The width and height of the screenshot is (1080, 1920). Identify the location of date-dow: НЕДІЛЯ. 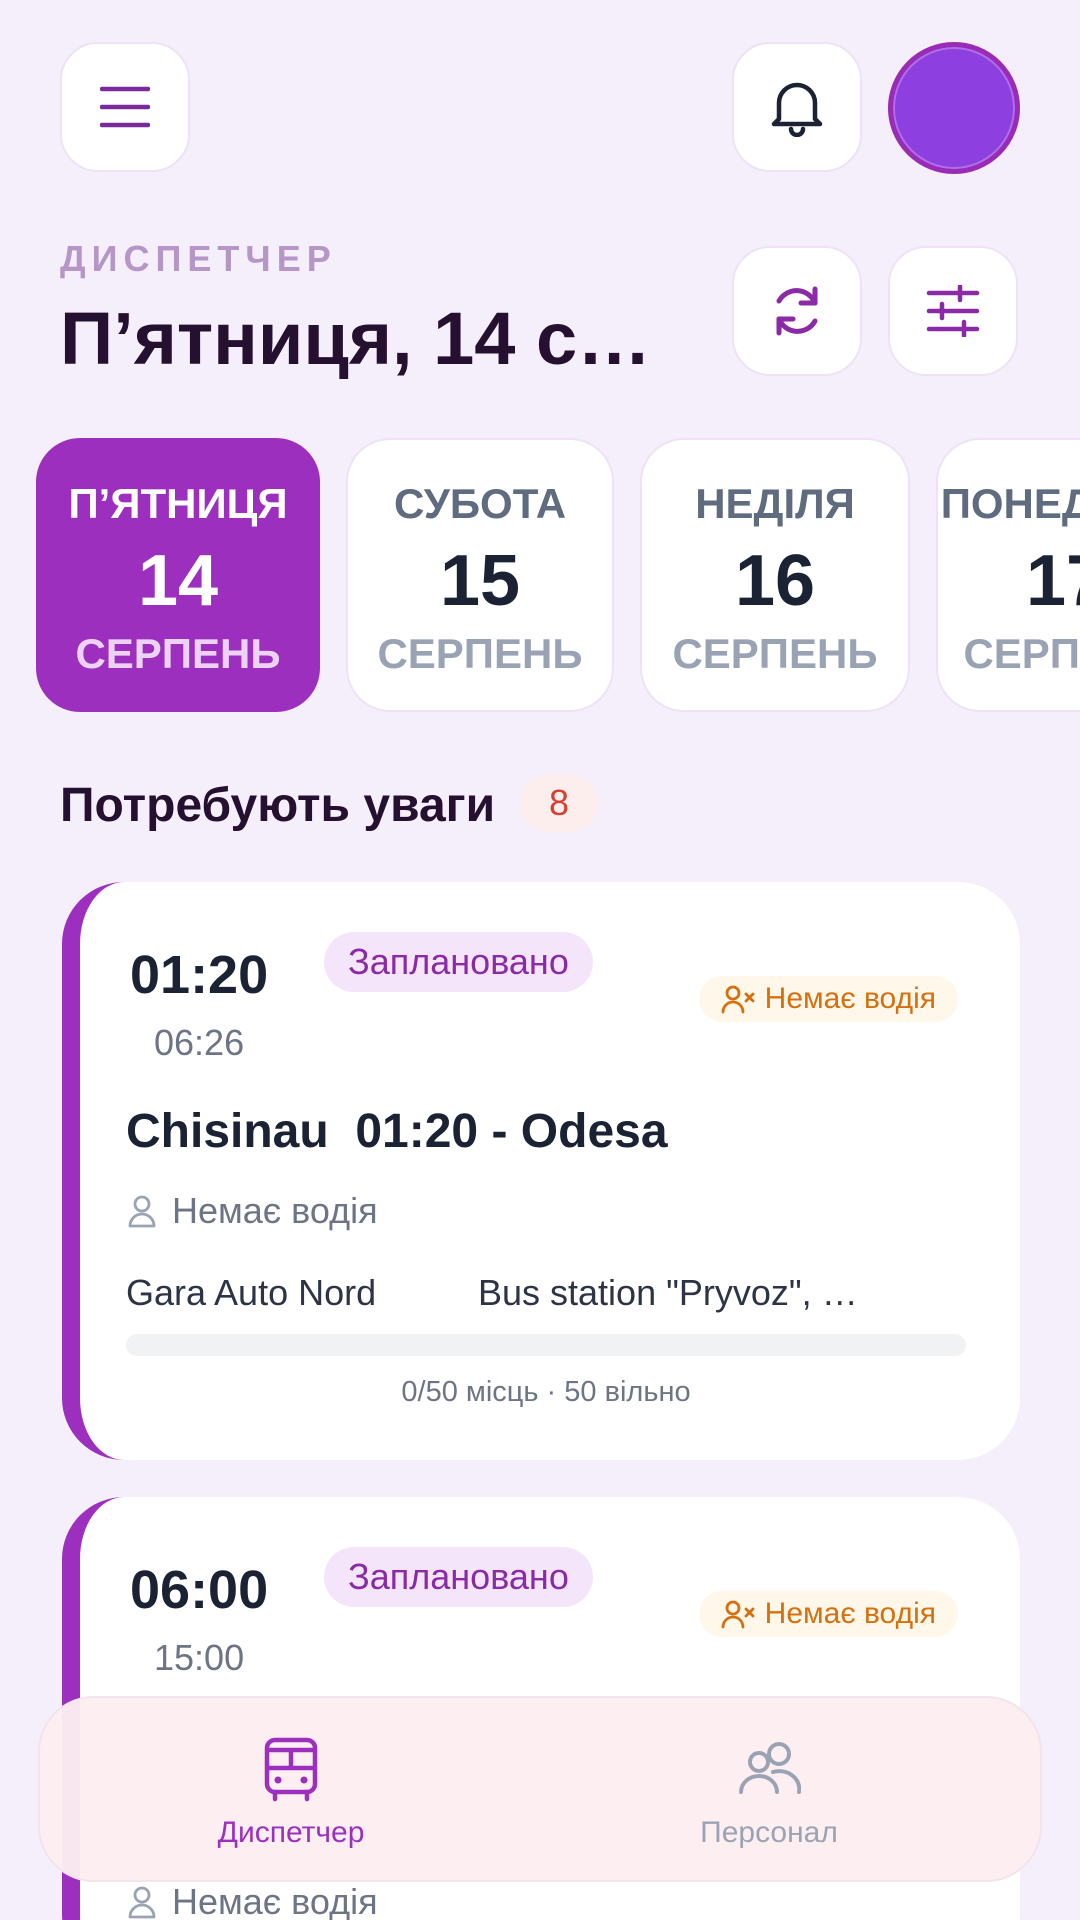
(775, 503).